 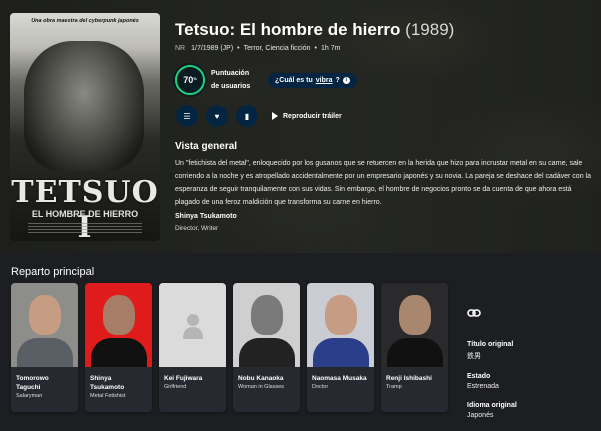 I want to click on overview-heading: Vista general, so click(x=206, y=146).